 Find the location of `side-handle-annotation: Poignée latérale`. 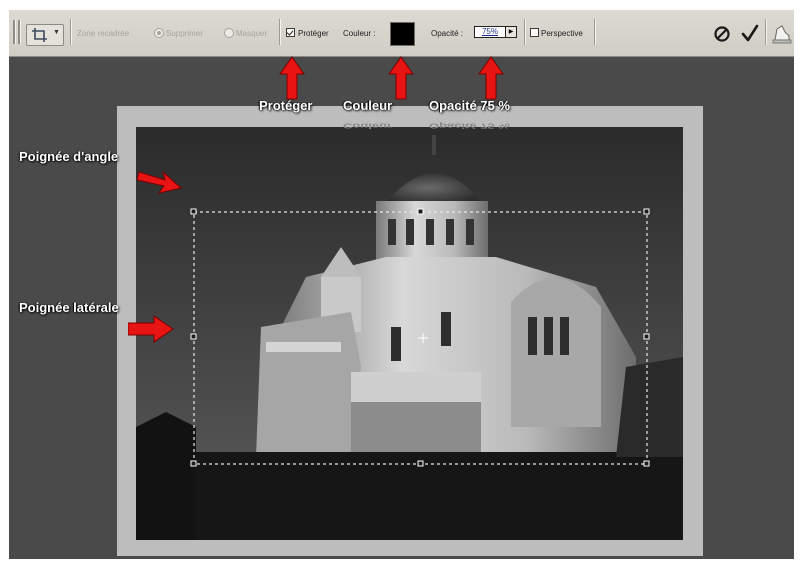

side-handle-annotation: Poignée latérale is located at coordinates (69, 307).